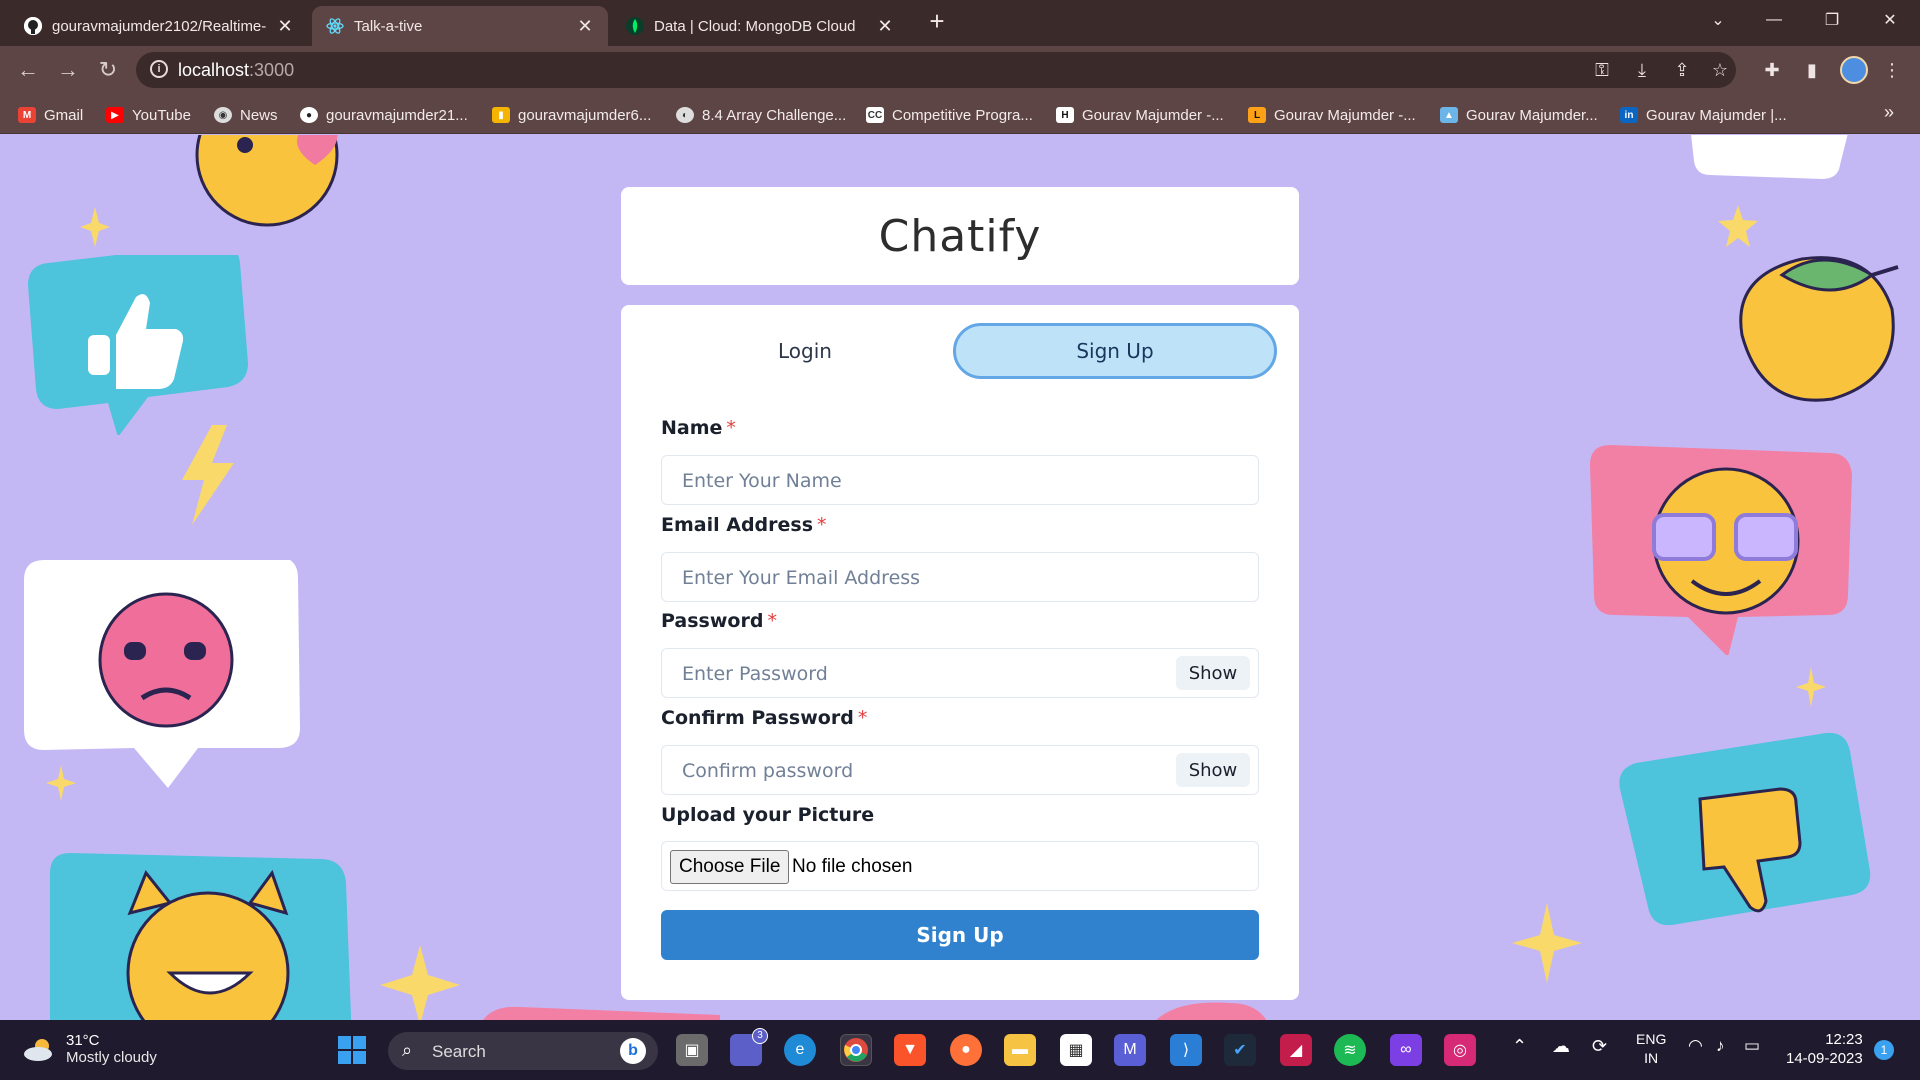 This screenshot has height=1080, width=1920. I want to click on tab-search-chevron-icon: ⌄, so click(1718, 20).